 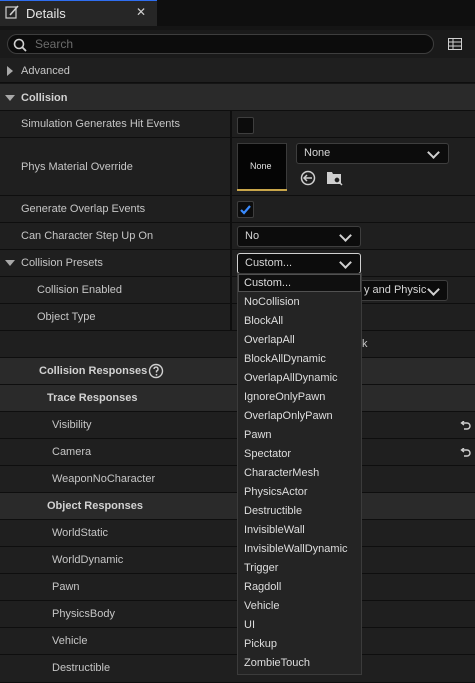 I want to click on step-up-label: Can Character Step Up On, so click(x=87, y=236).